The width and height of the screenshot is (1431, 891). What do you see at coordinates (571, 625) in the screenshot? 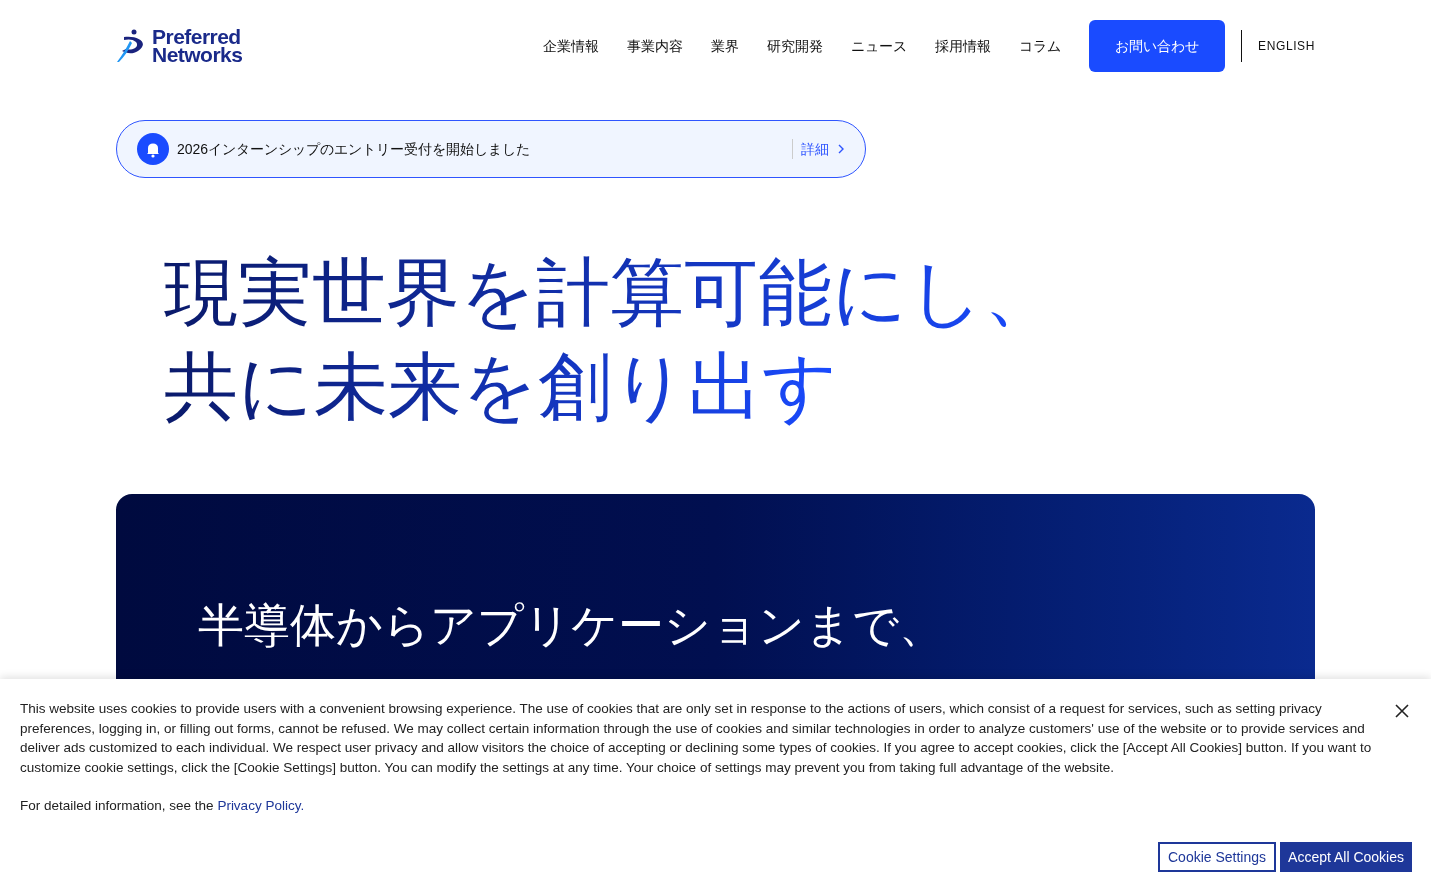
I see `panel-heading: 半導体からアプリケーションまで、` at bounding box center [571, 625].